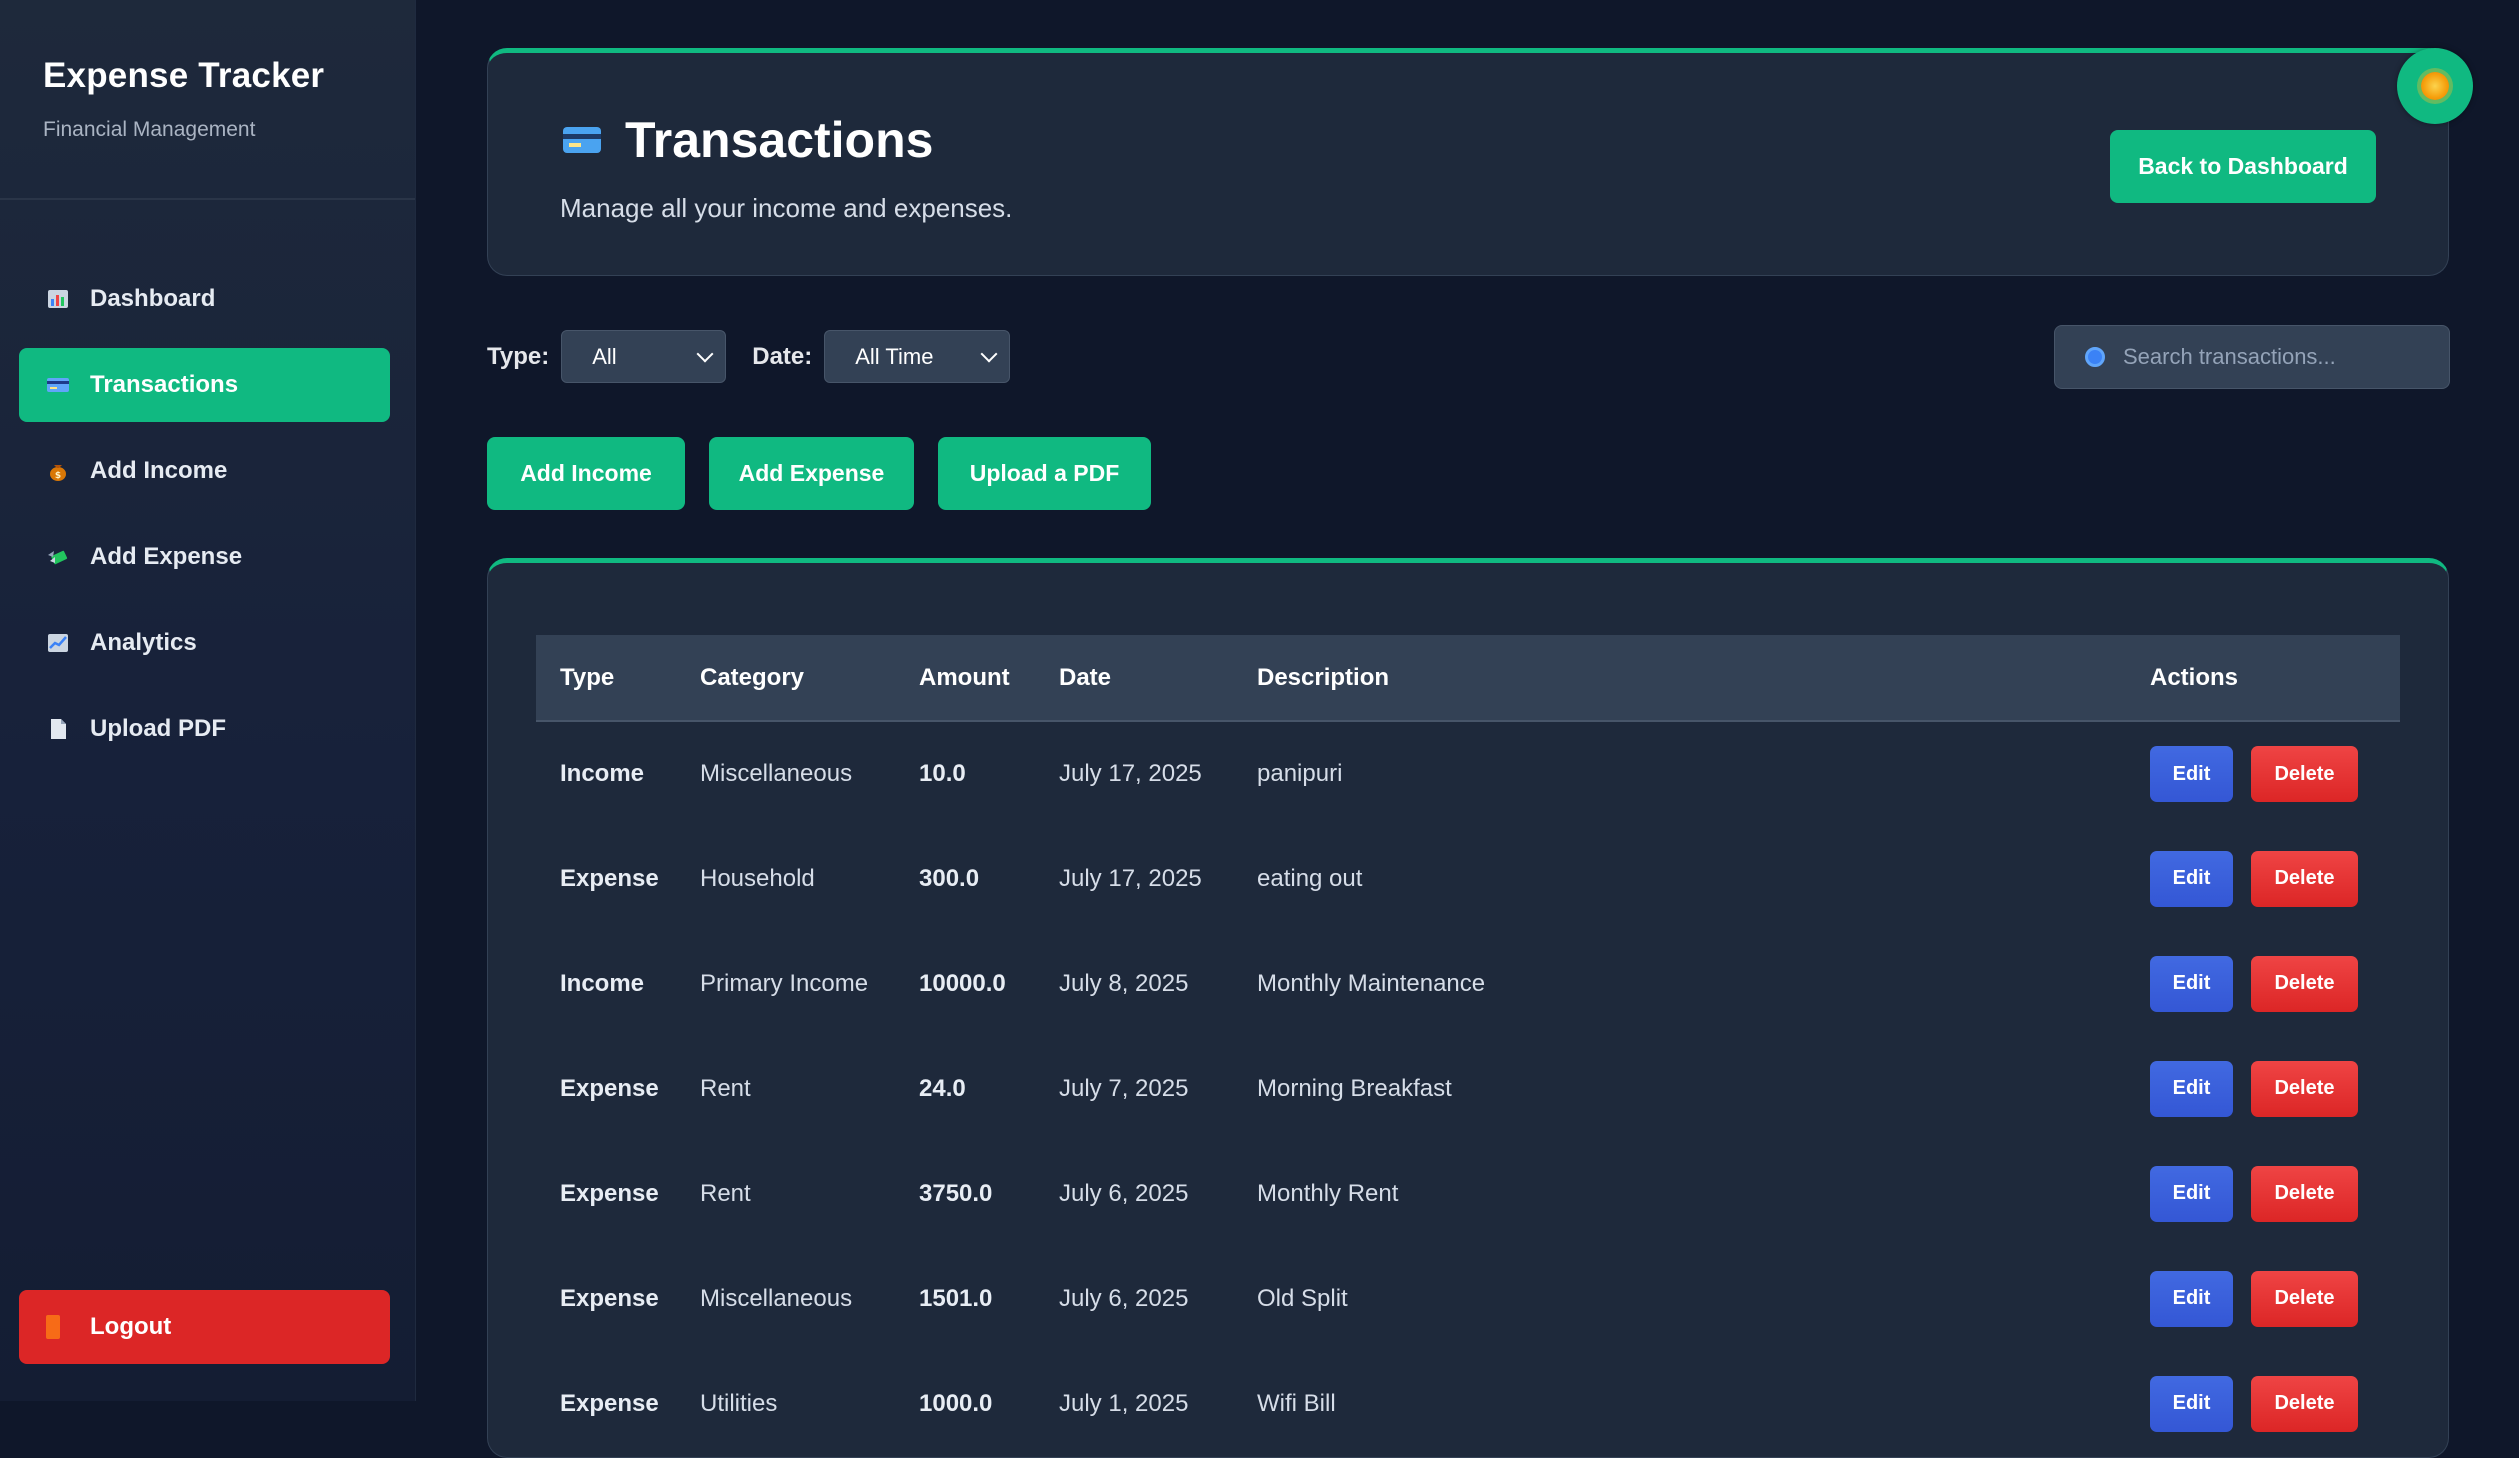 This screenshot has height=1458, width=2519. Describe the element at coordinates (58, 299) in the screenshot. I see `bar-chart-icon` at that location.